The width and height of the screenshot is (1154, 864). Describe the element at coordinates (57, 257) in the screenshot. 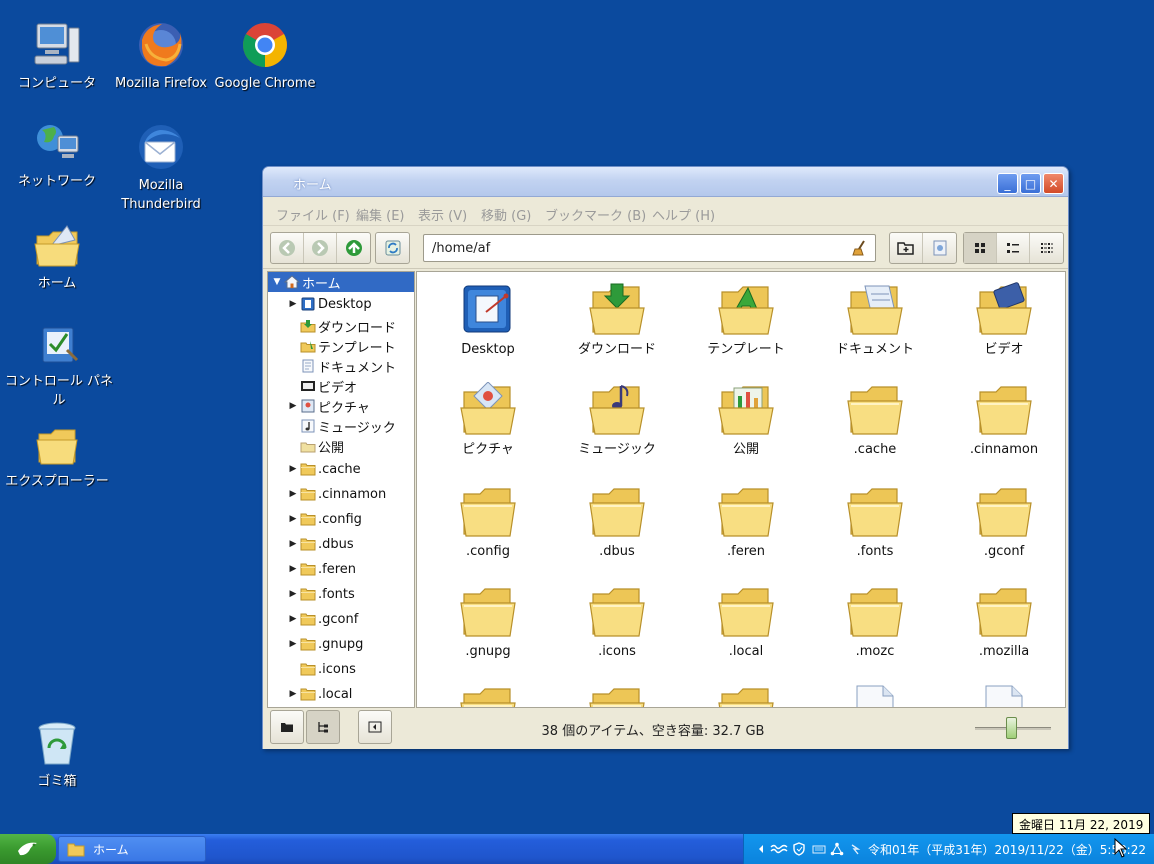

I see `desktop-icon-home: ホーム` at that location.